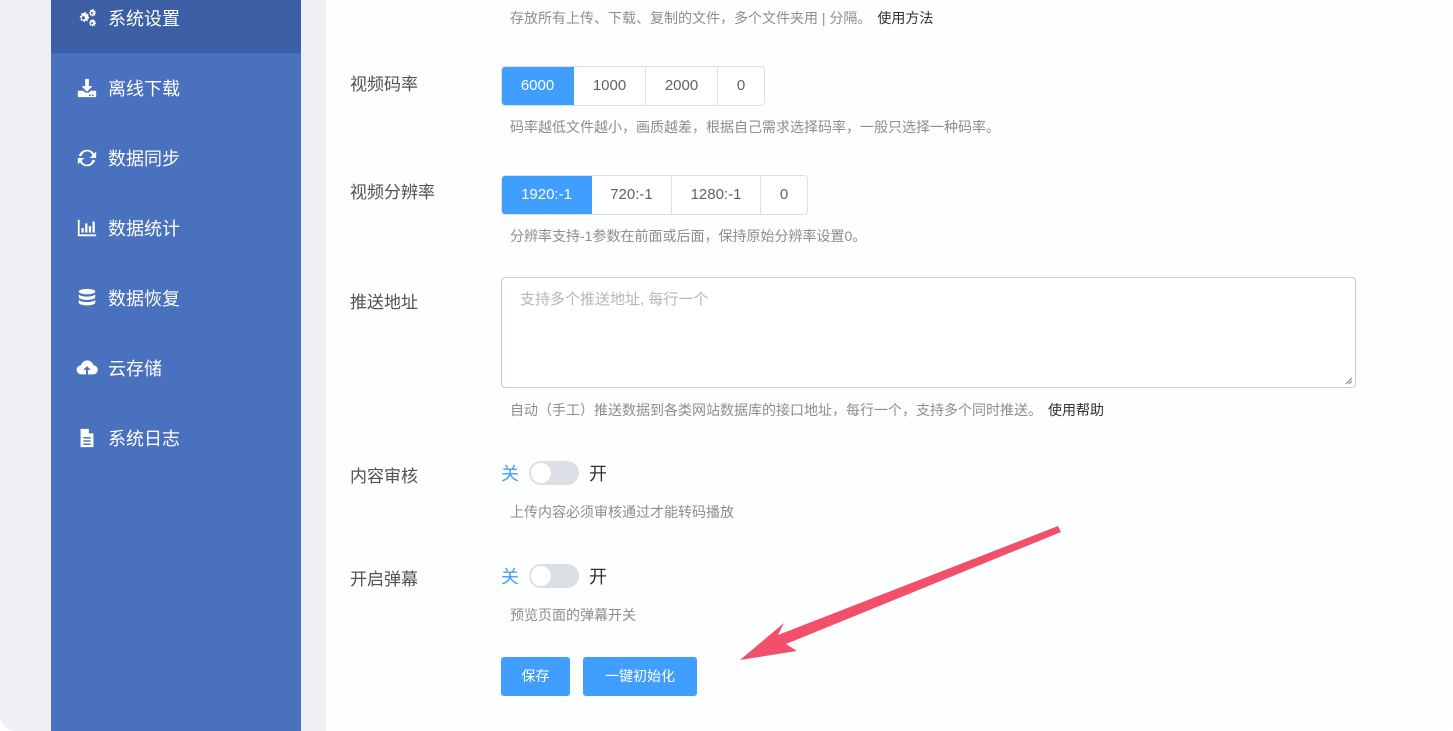  I want to click on download-icon, so click(87, 88).